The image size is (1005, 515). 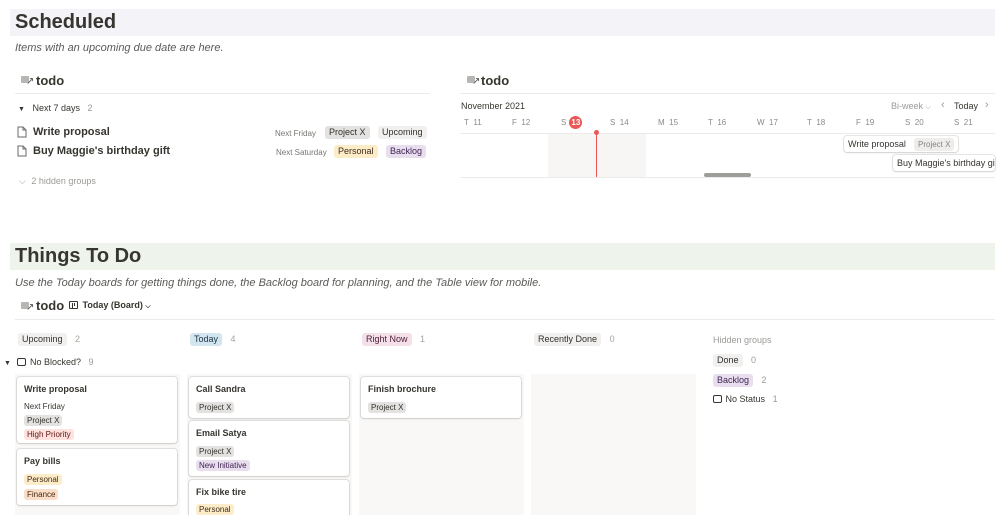 I want to click on timeline-next-button: ›, so click(x=987, y=105).